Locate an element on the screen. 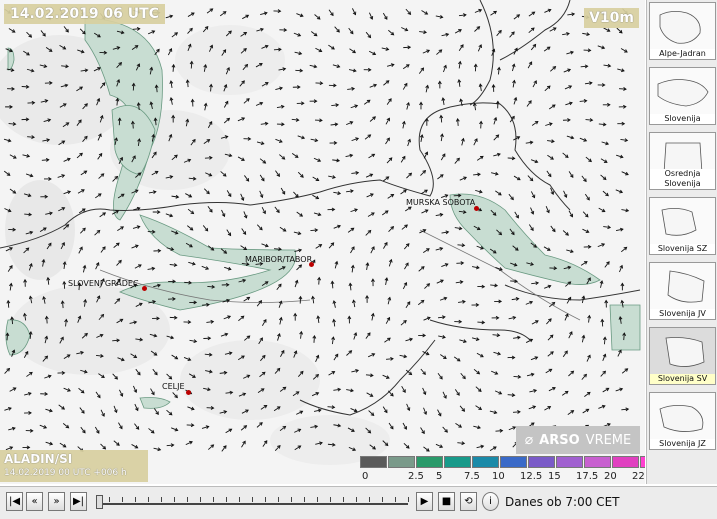 This screenshot has width=717, height=519. region-thumbnail: Slovenija is located at coordinates (682, 96).